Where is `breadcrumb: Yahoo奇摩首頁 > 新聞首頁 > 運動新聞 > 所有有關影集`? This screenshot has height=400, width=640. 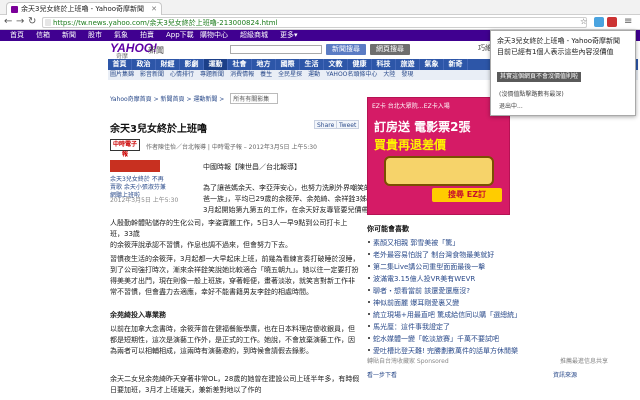 breadcrumb: Yahoo奇摩首頁 > 新聞首頁 > 運動新聞 > 所有有關影集 is located at coordinates (194, 98).